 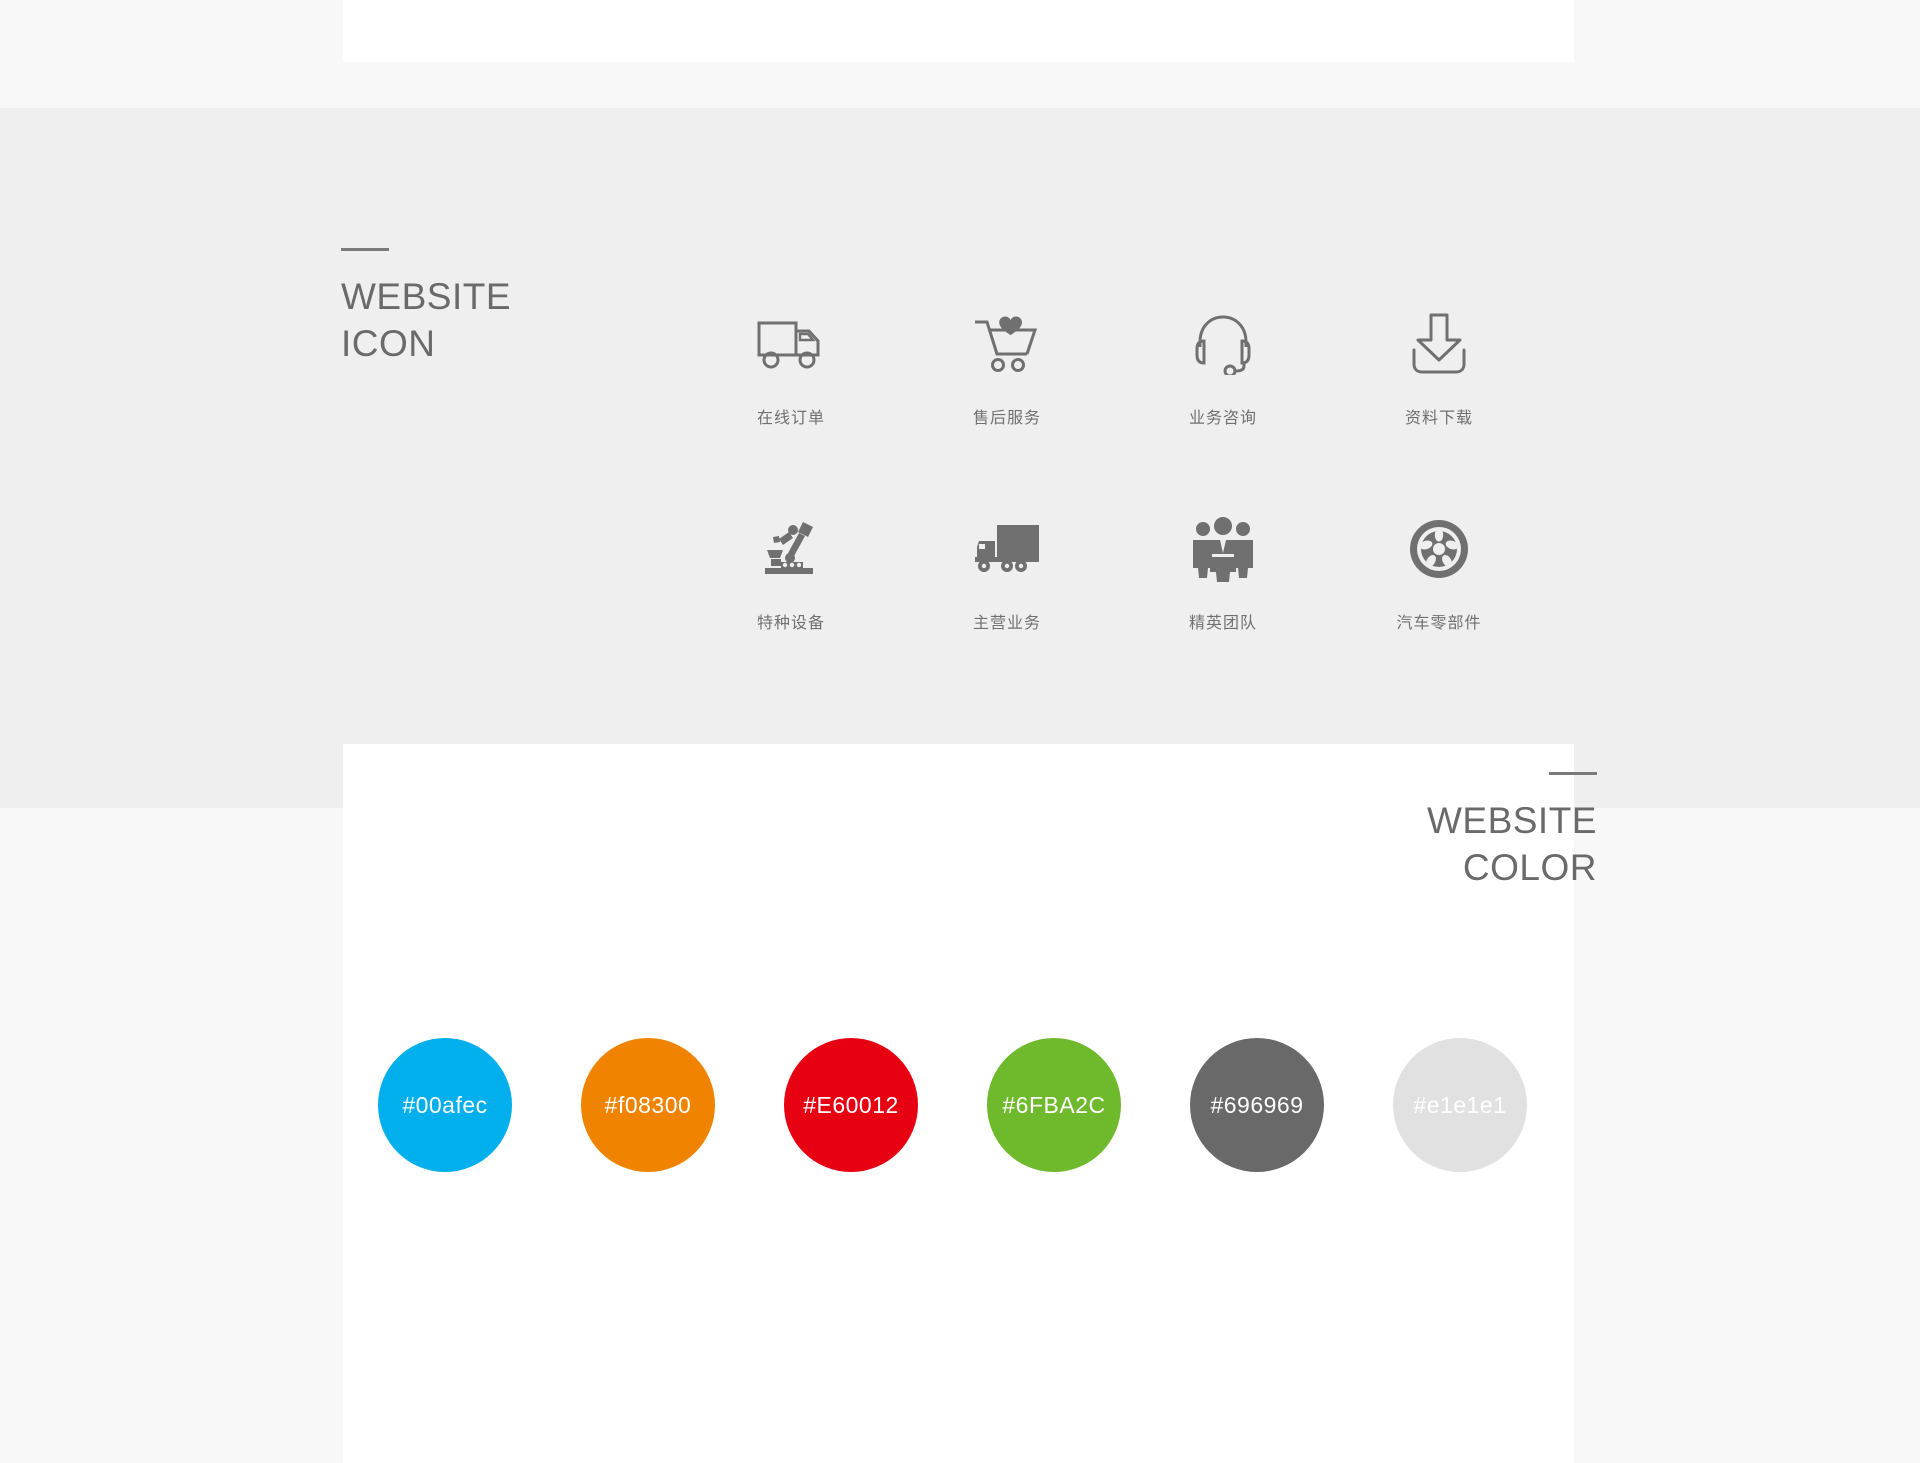 I want to click on icon-cell-elite-team: 精英团队, so click(x=1223, y=607).